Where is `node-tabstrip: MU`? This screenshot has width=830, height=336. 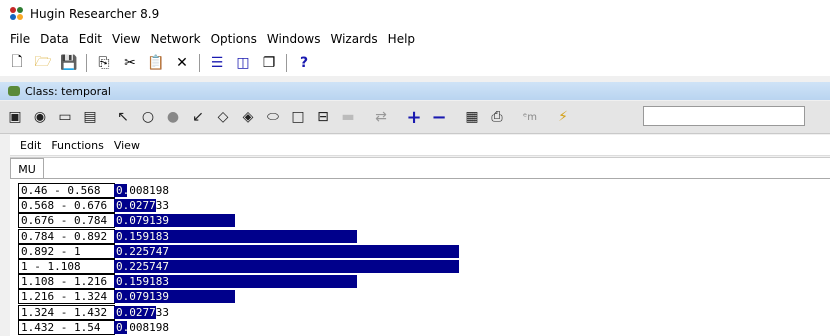 node-tabstrip: MU is located at coordinates (420, 168).